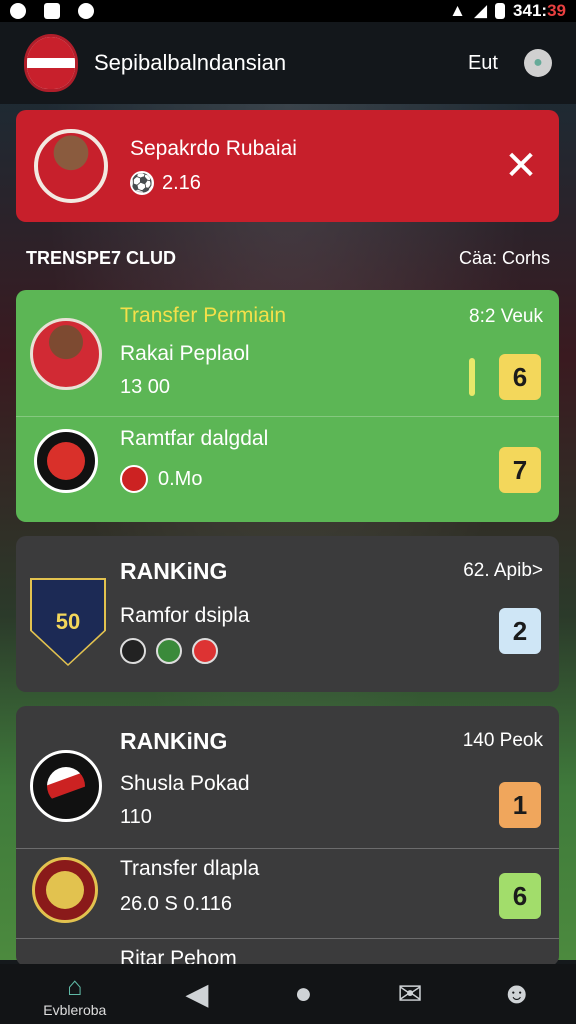  I want to click on nav-circle-home: ●, so click(303, 993).